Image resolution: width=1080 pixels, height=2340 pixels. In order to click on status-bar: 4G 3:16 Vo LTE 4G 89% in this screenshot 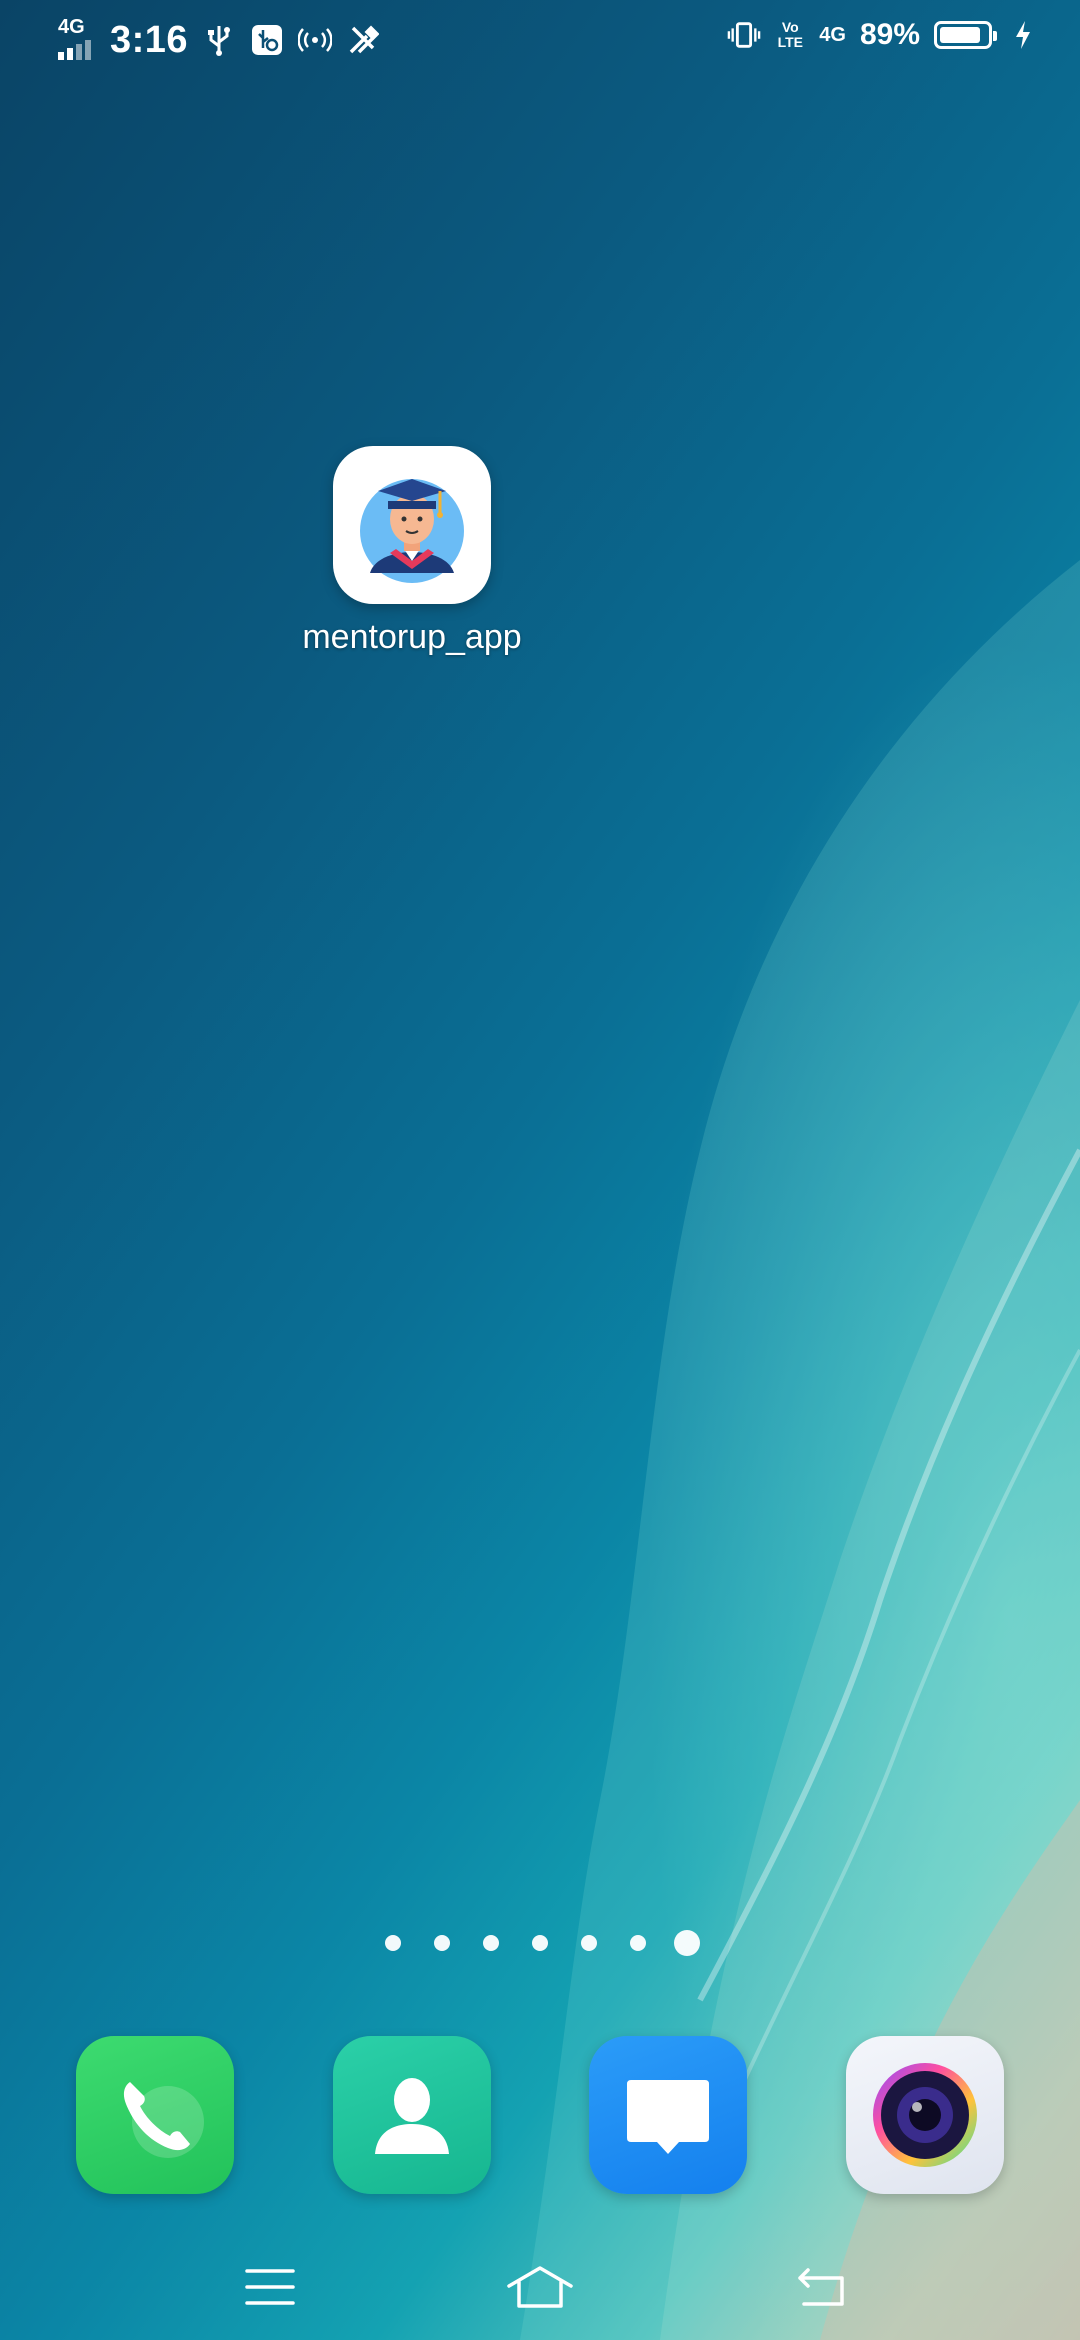, I will do `click(540, 43)`.